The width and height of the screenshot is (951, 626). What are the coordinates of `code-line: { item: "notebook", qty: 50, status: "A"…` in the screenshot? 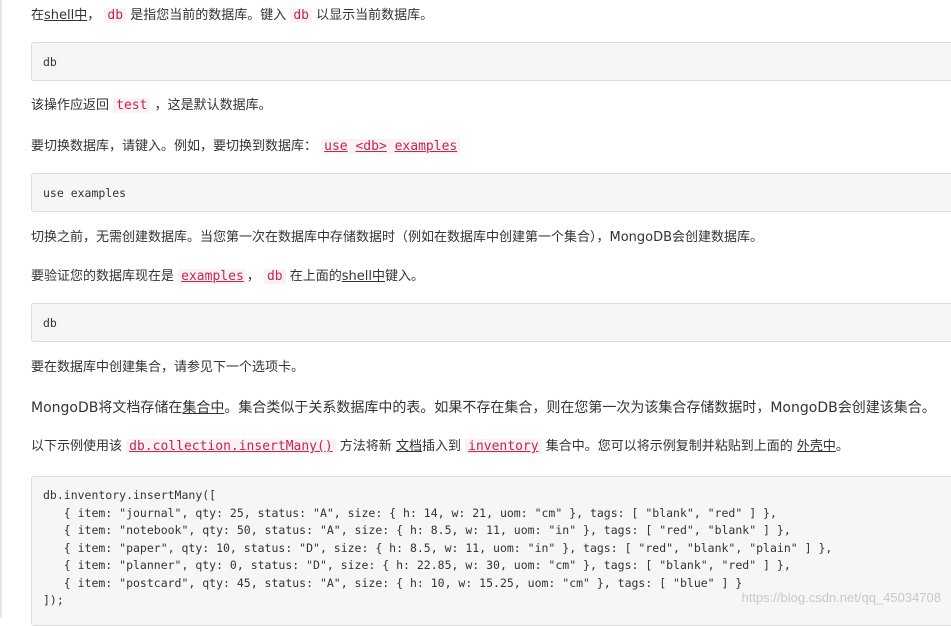 It's located at (417, 530).